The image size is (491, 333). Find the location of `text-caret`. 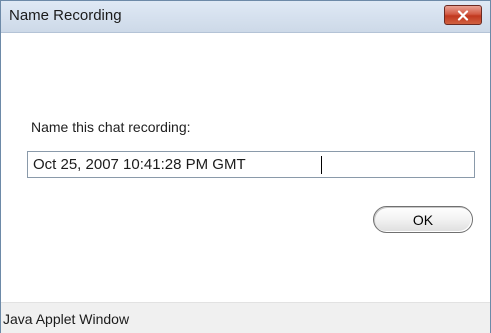

text-caret is located at coordinates (321, 165).